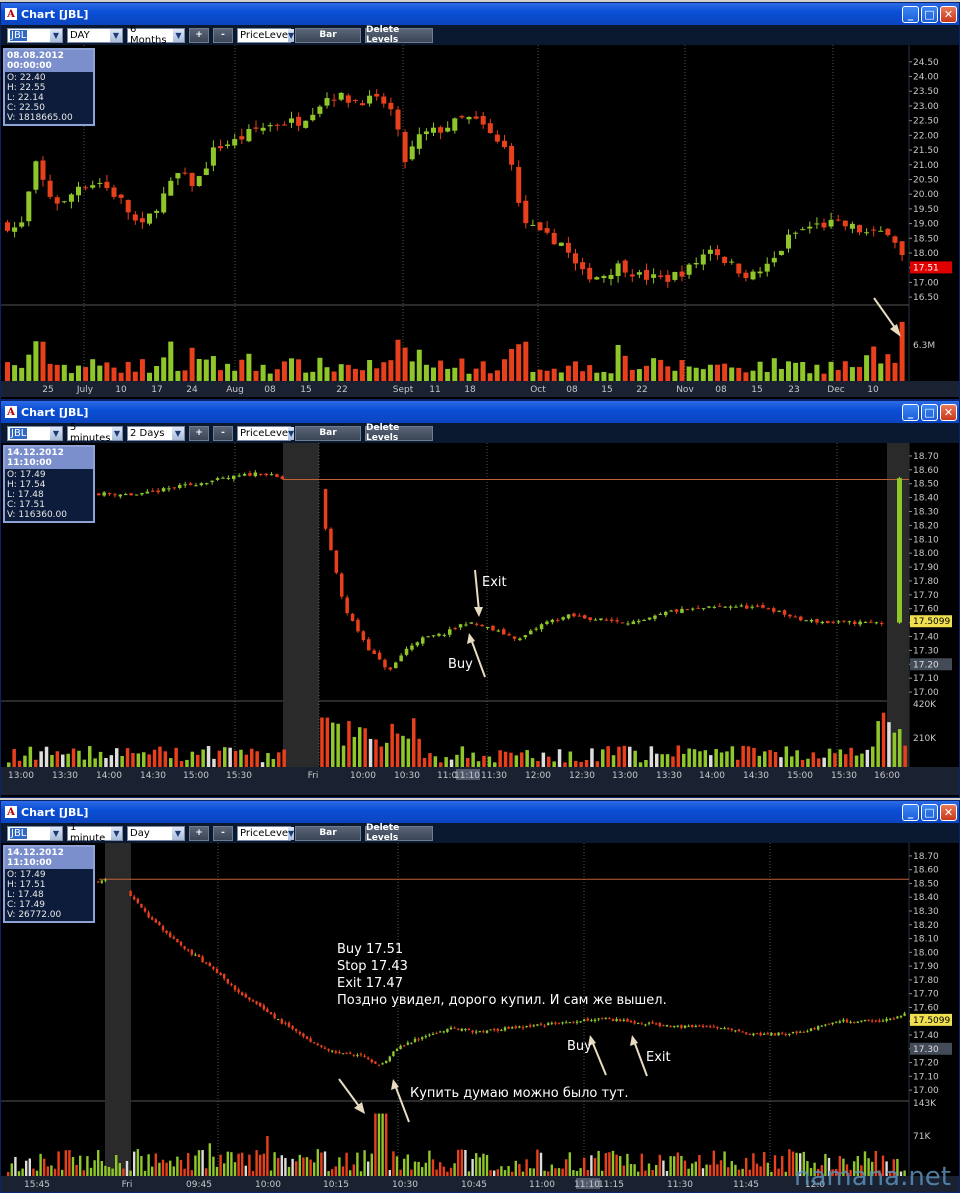 This screenshot has height=1193, width=960. I want to click on app-icon: A, so click(11, 412).